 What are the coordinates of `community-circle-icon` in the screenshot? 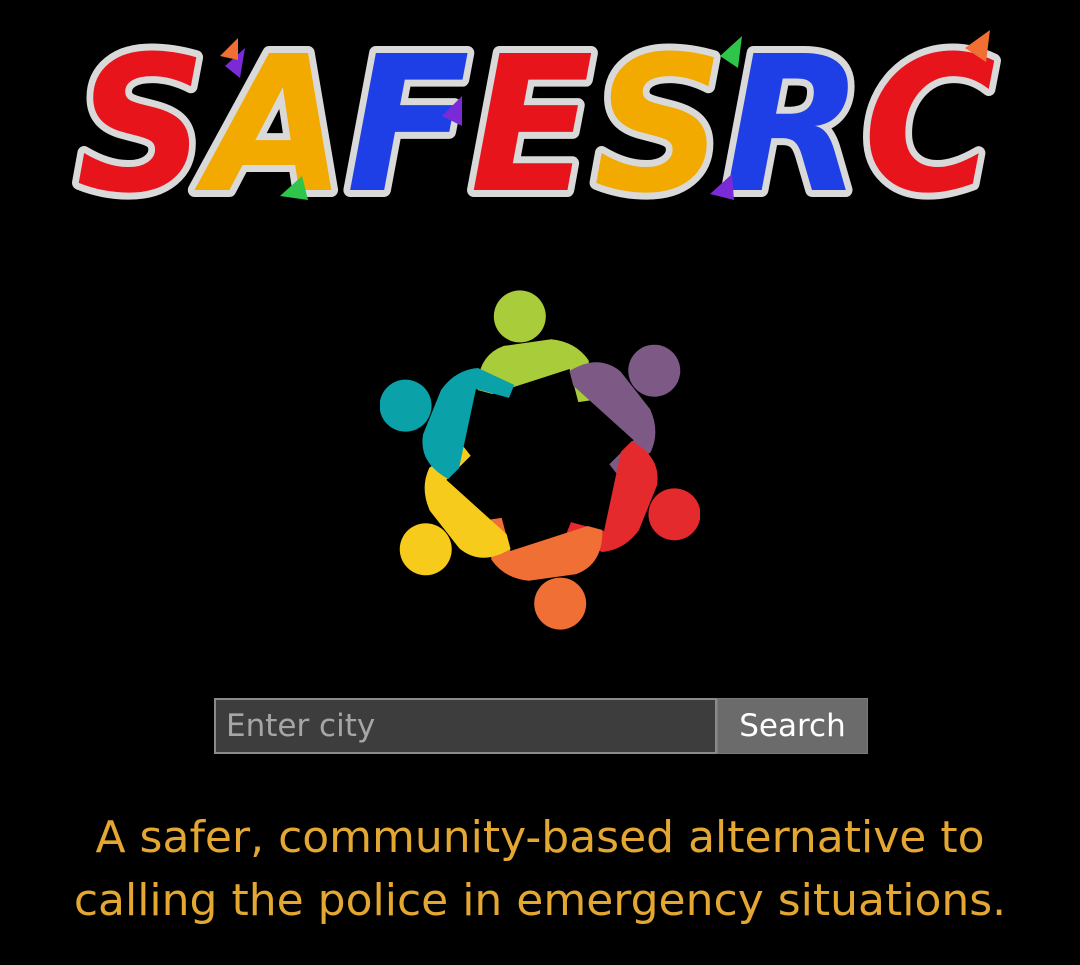 It's located at (540, 460).